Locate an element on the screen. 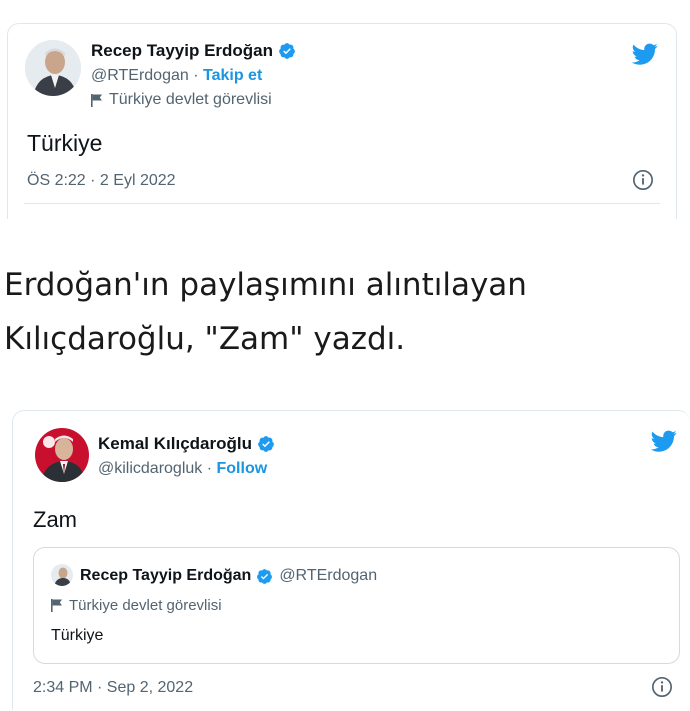 The width and height of the screenshot is (690, 711). tweet-text: Türkiye is located at coordinates (65, 143).